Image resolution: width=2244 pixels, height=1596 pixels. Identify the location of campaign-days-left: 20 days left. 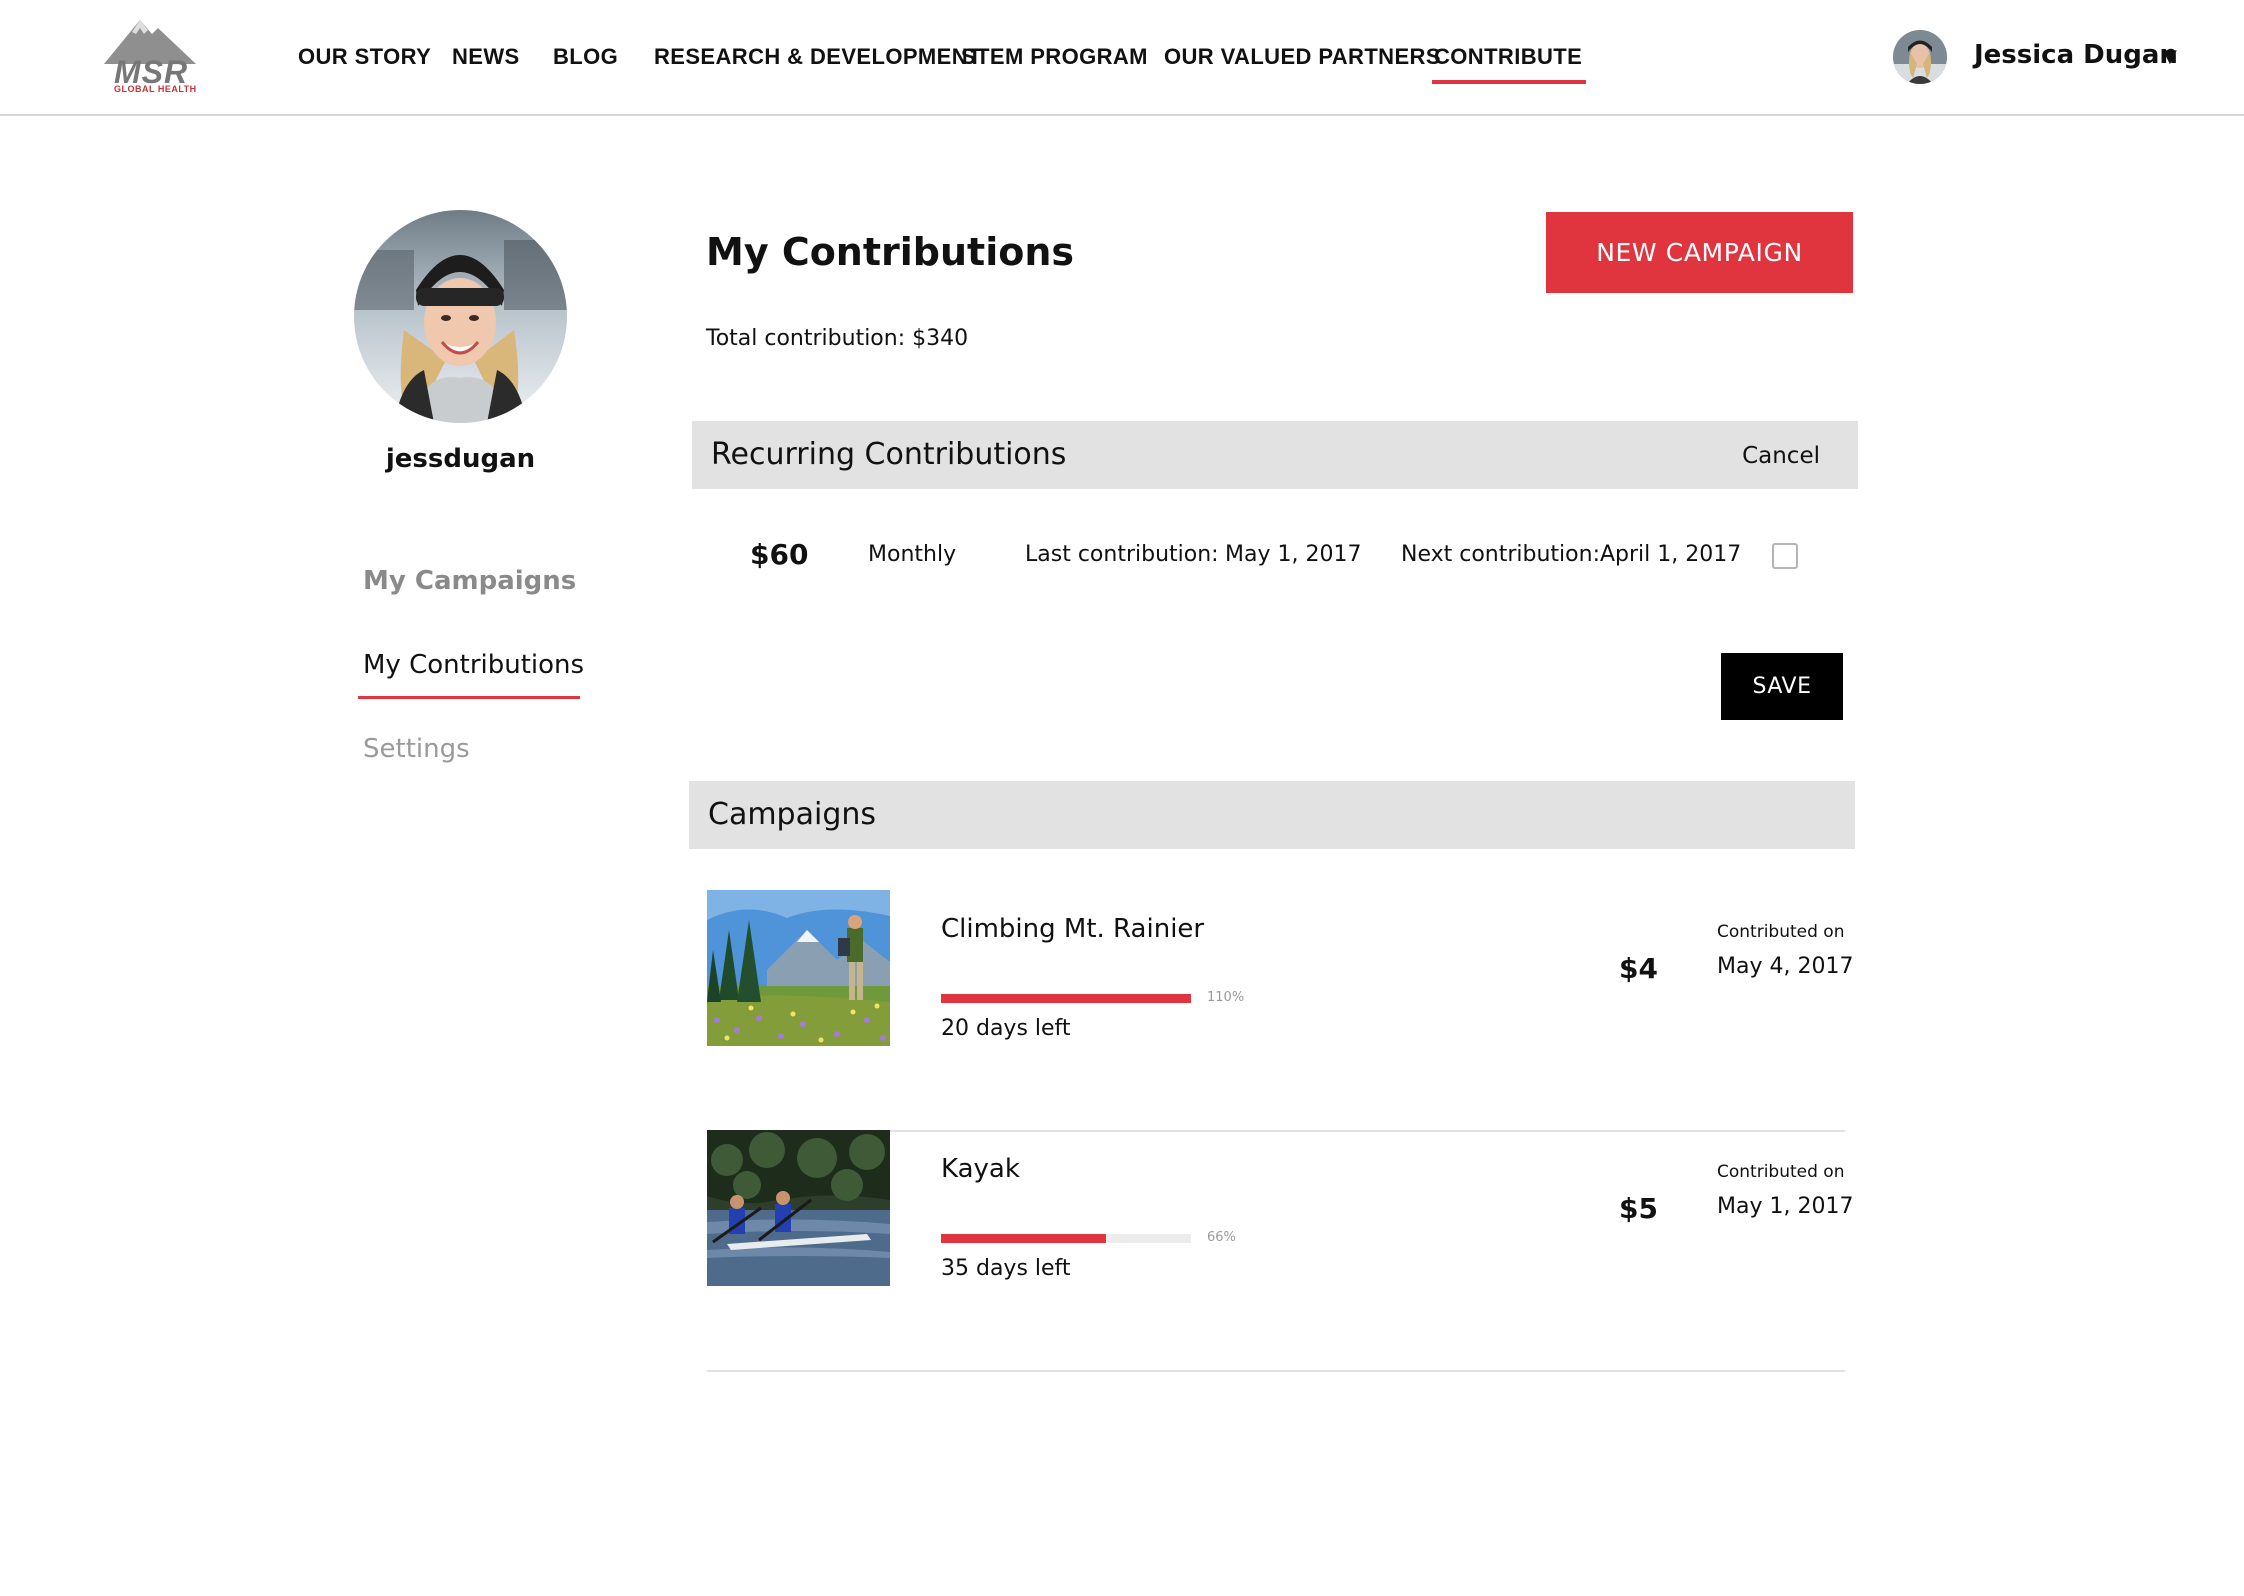
(1006, 1028).